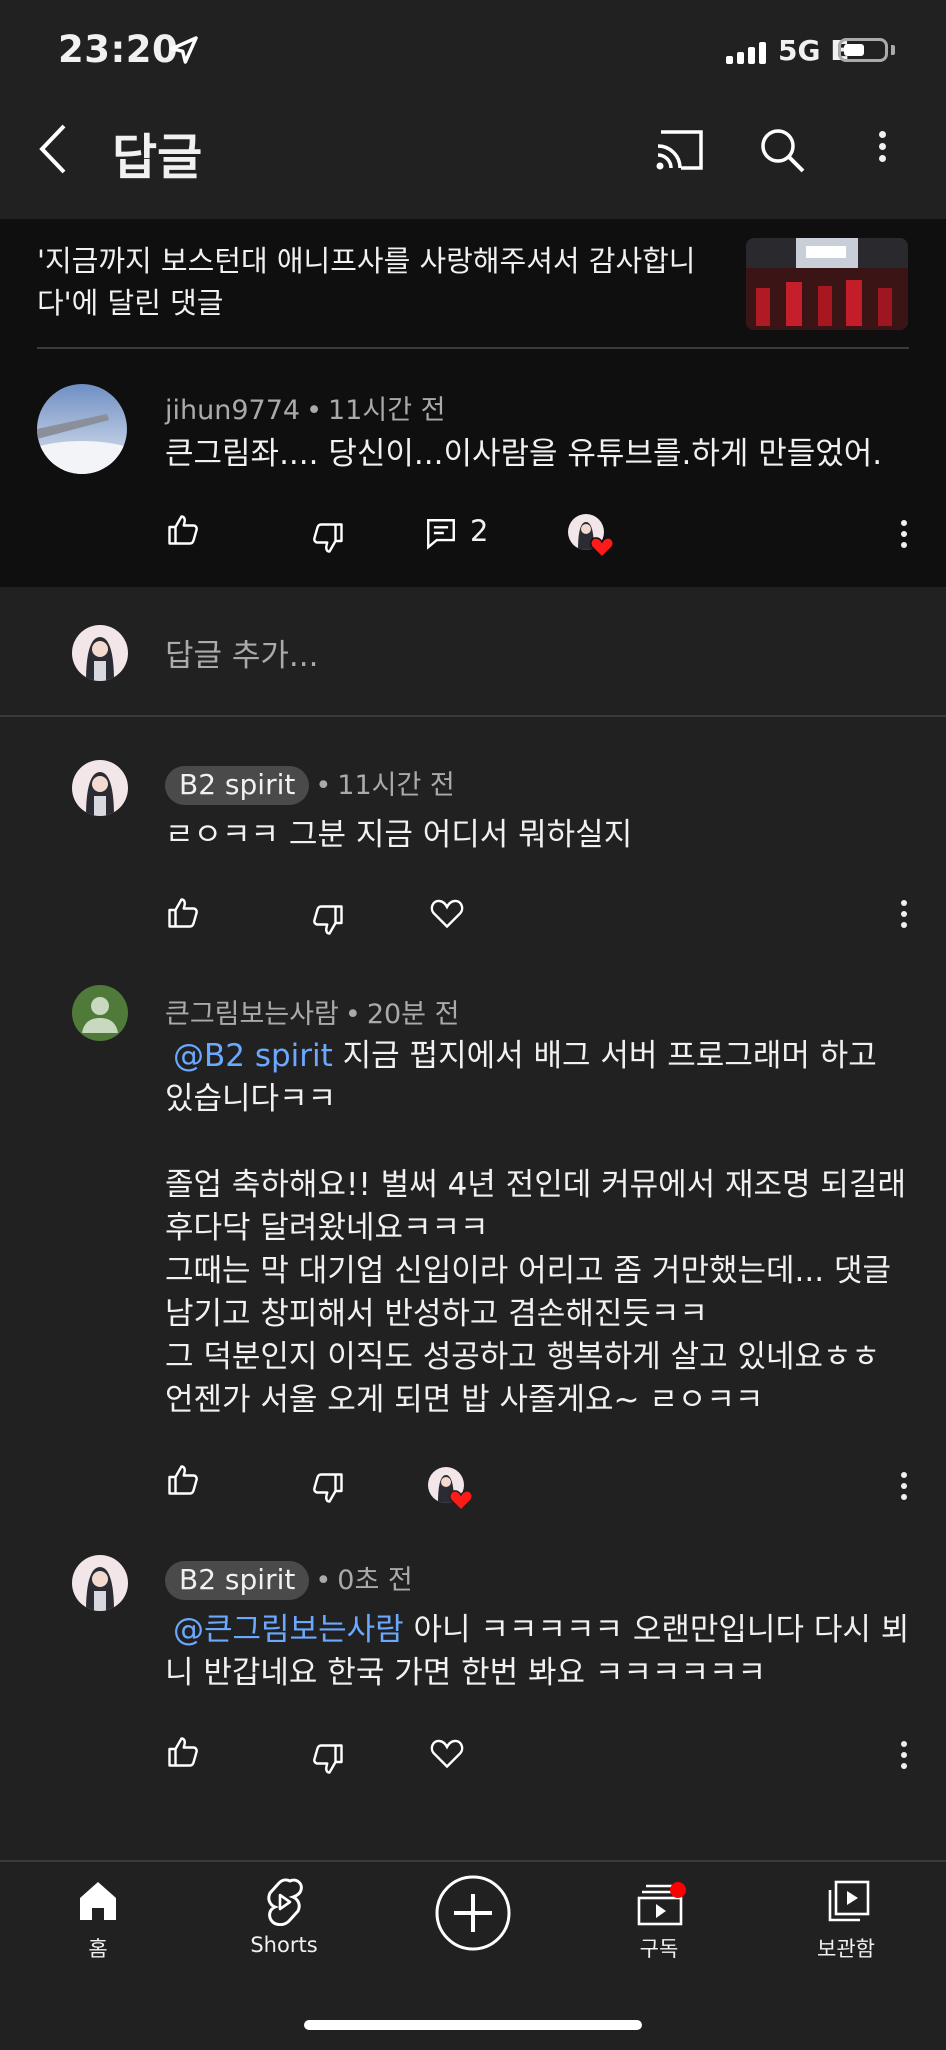  I want to click on home-icon, so click(98, 1901).